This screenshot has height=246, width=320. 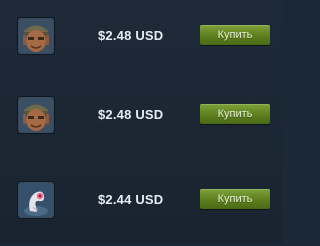 I want to click on pink-creature-icon, so click(x=36, y=200).